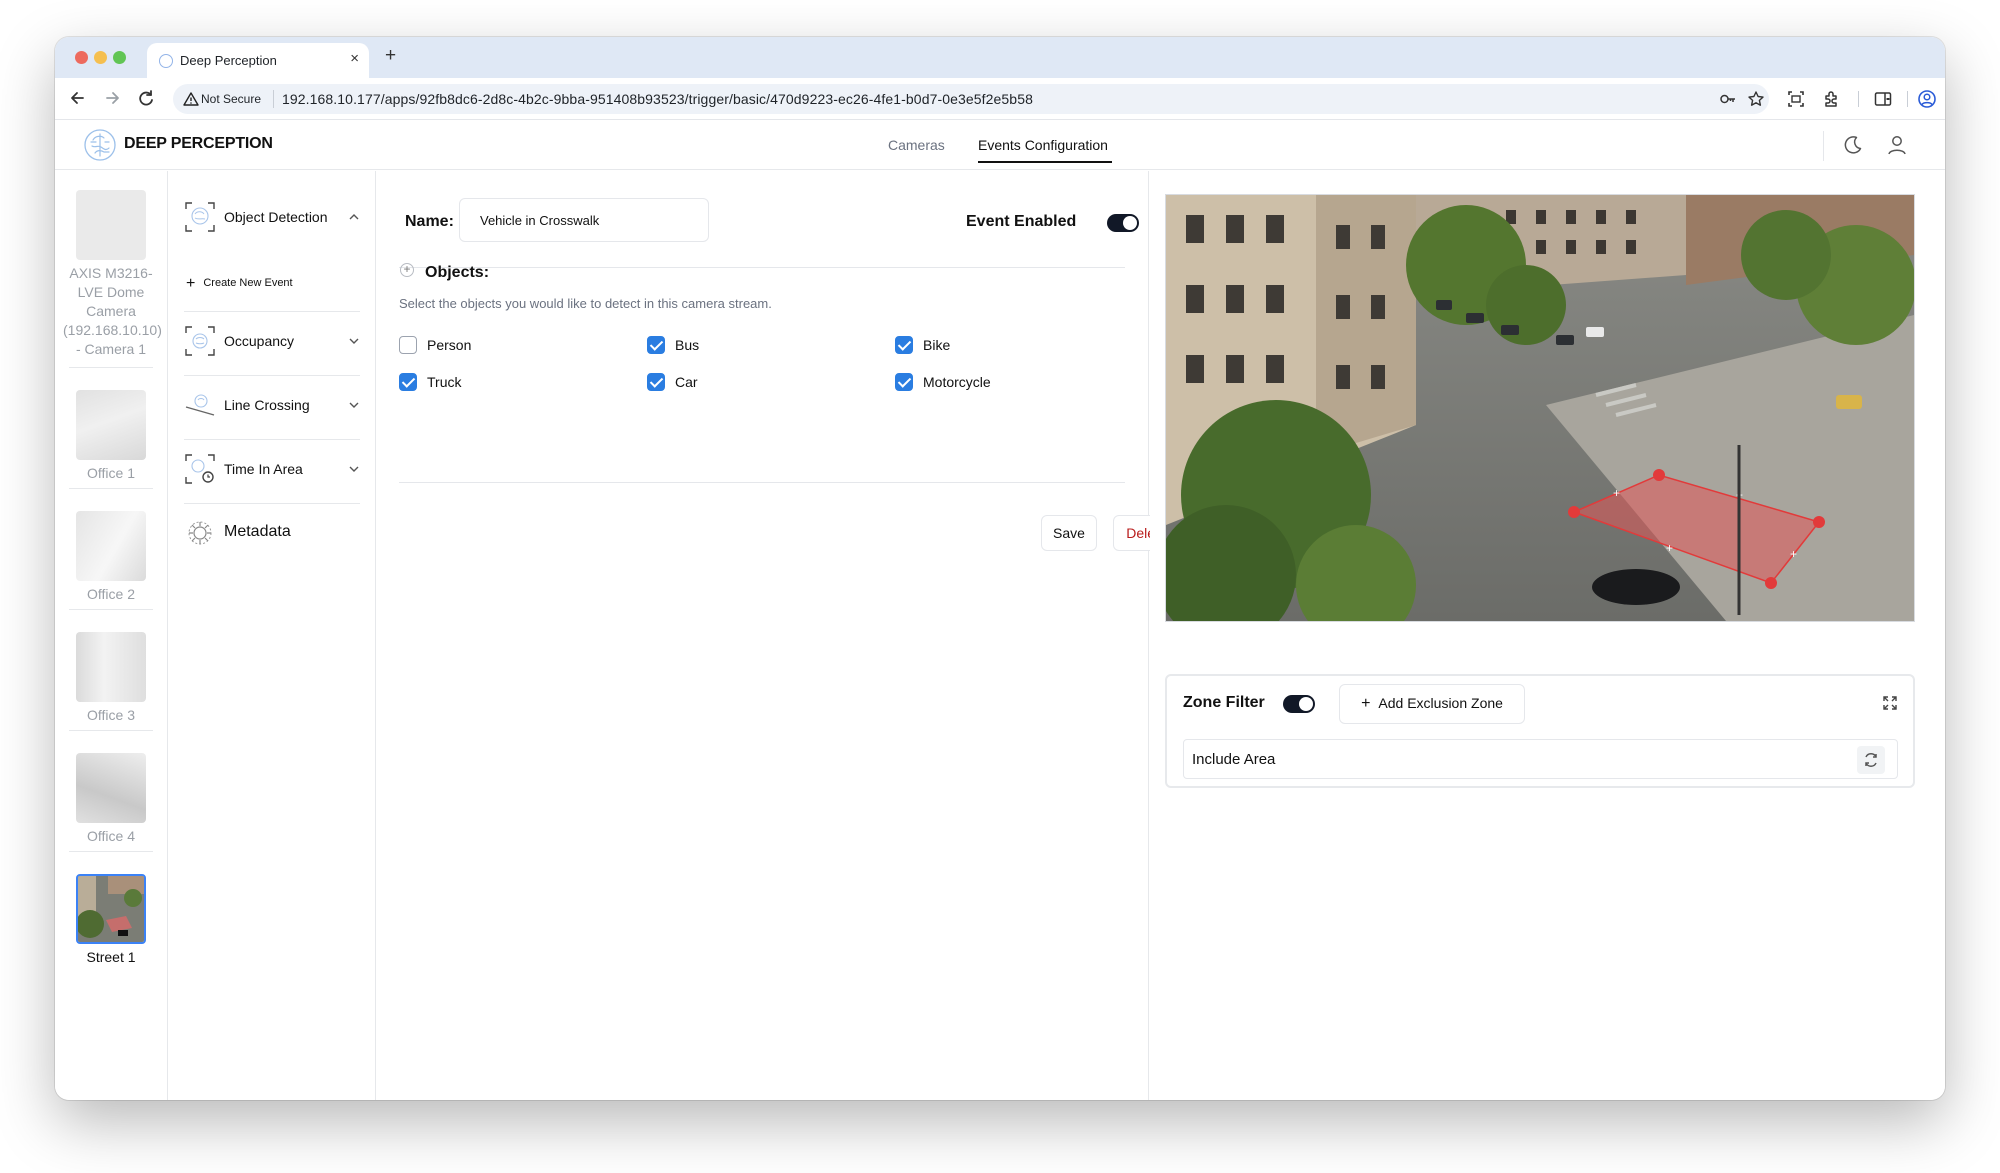 This screenshot has width=2000, height=1173. I want to click on side-panel-icon, so click(1883, 99).